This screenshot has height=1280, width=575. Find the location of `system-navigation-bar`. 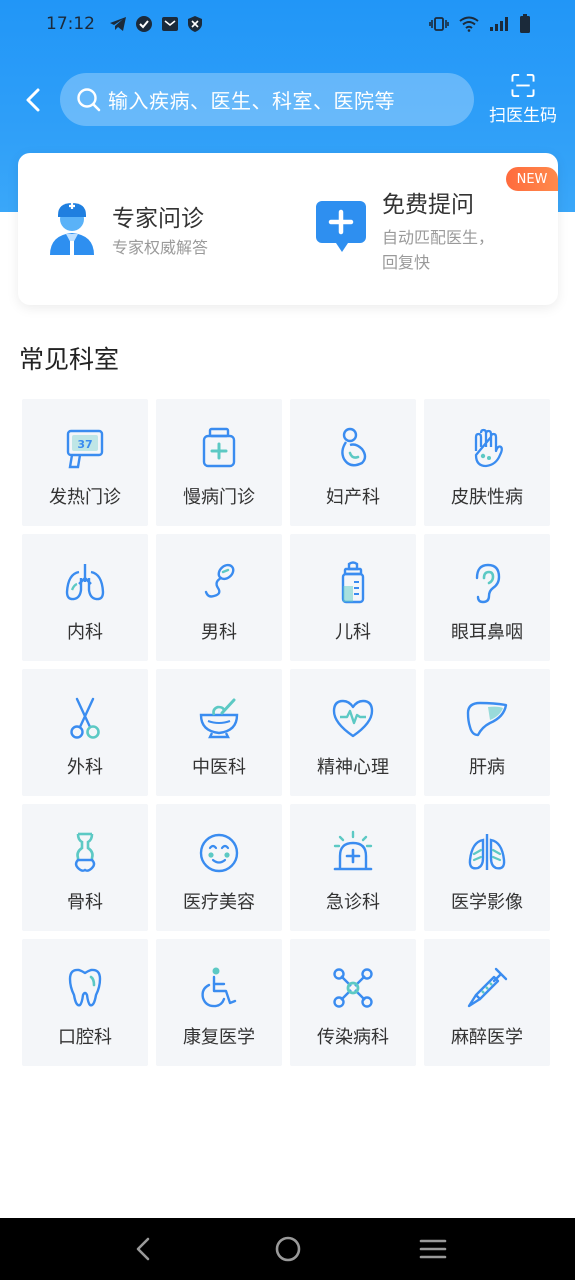

system-navigation-bar is located at coordinates (287, 1249).